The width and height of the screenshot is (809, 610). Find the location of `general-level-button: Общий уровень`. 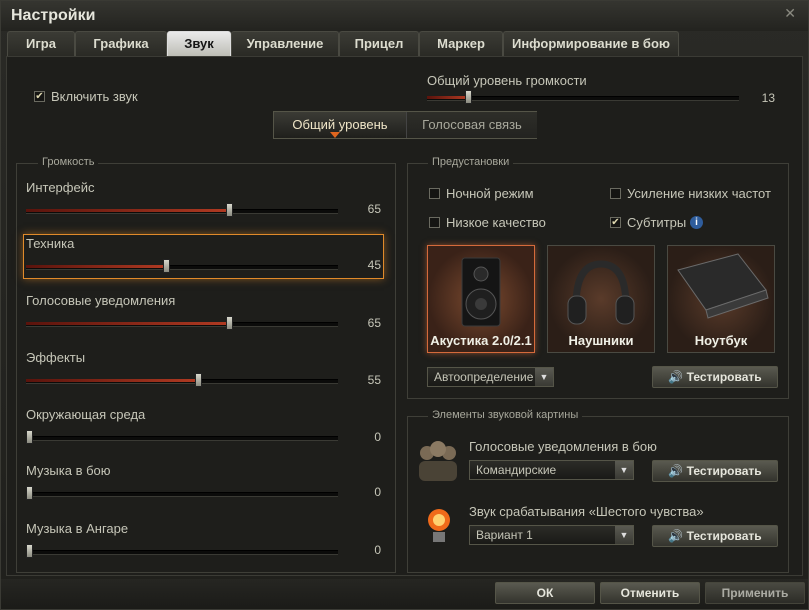

general-level-button: Общий уровень is located at coordinates (340, 125).